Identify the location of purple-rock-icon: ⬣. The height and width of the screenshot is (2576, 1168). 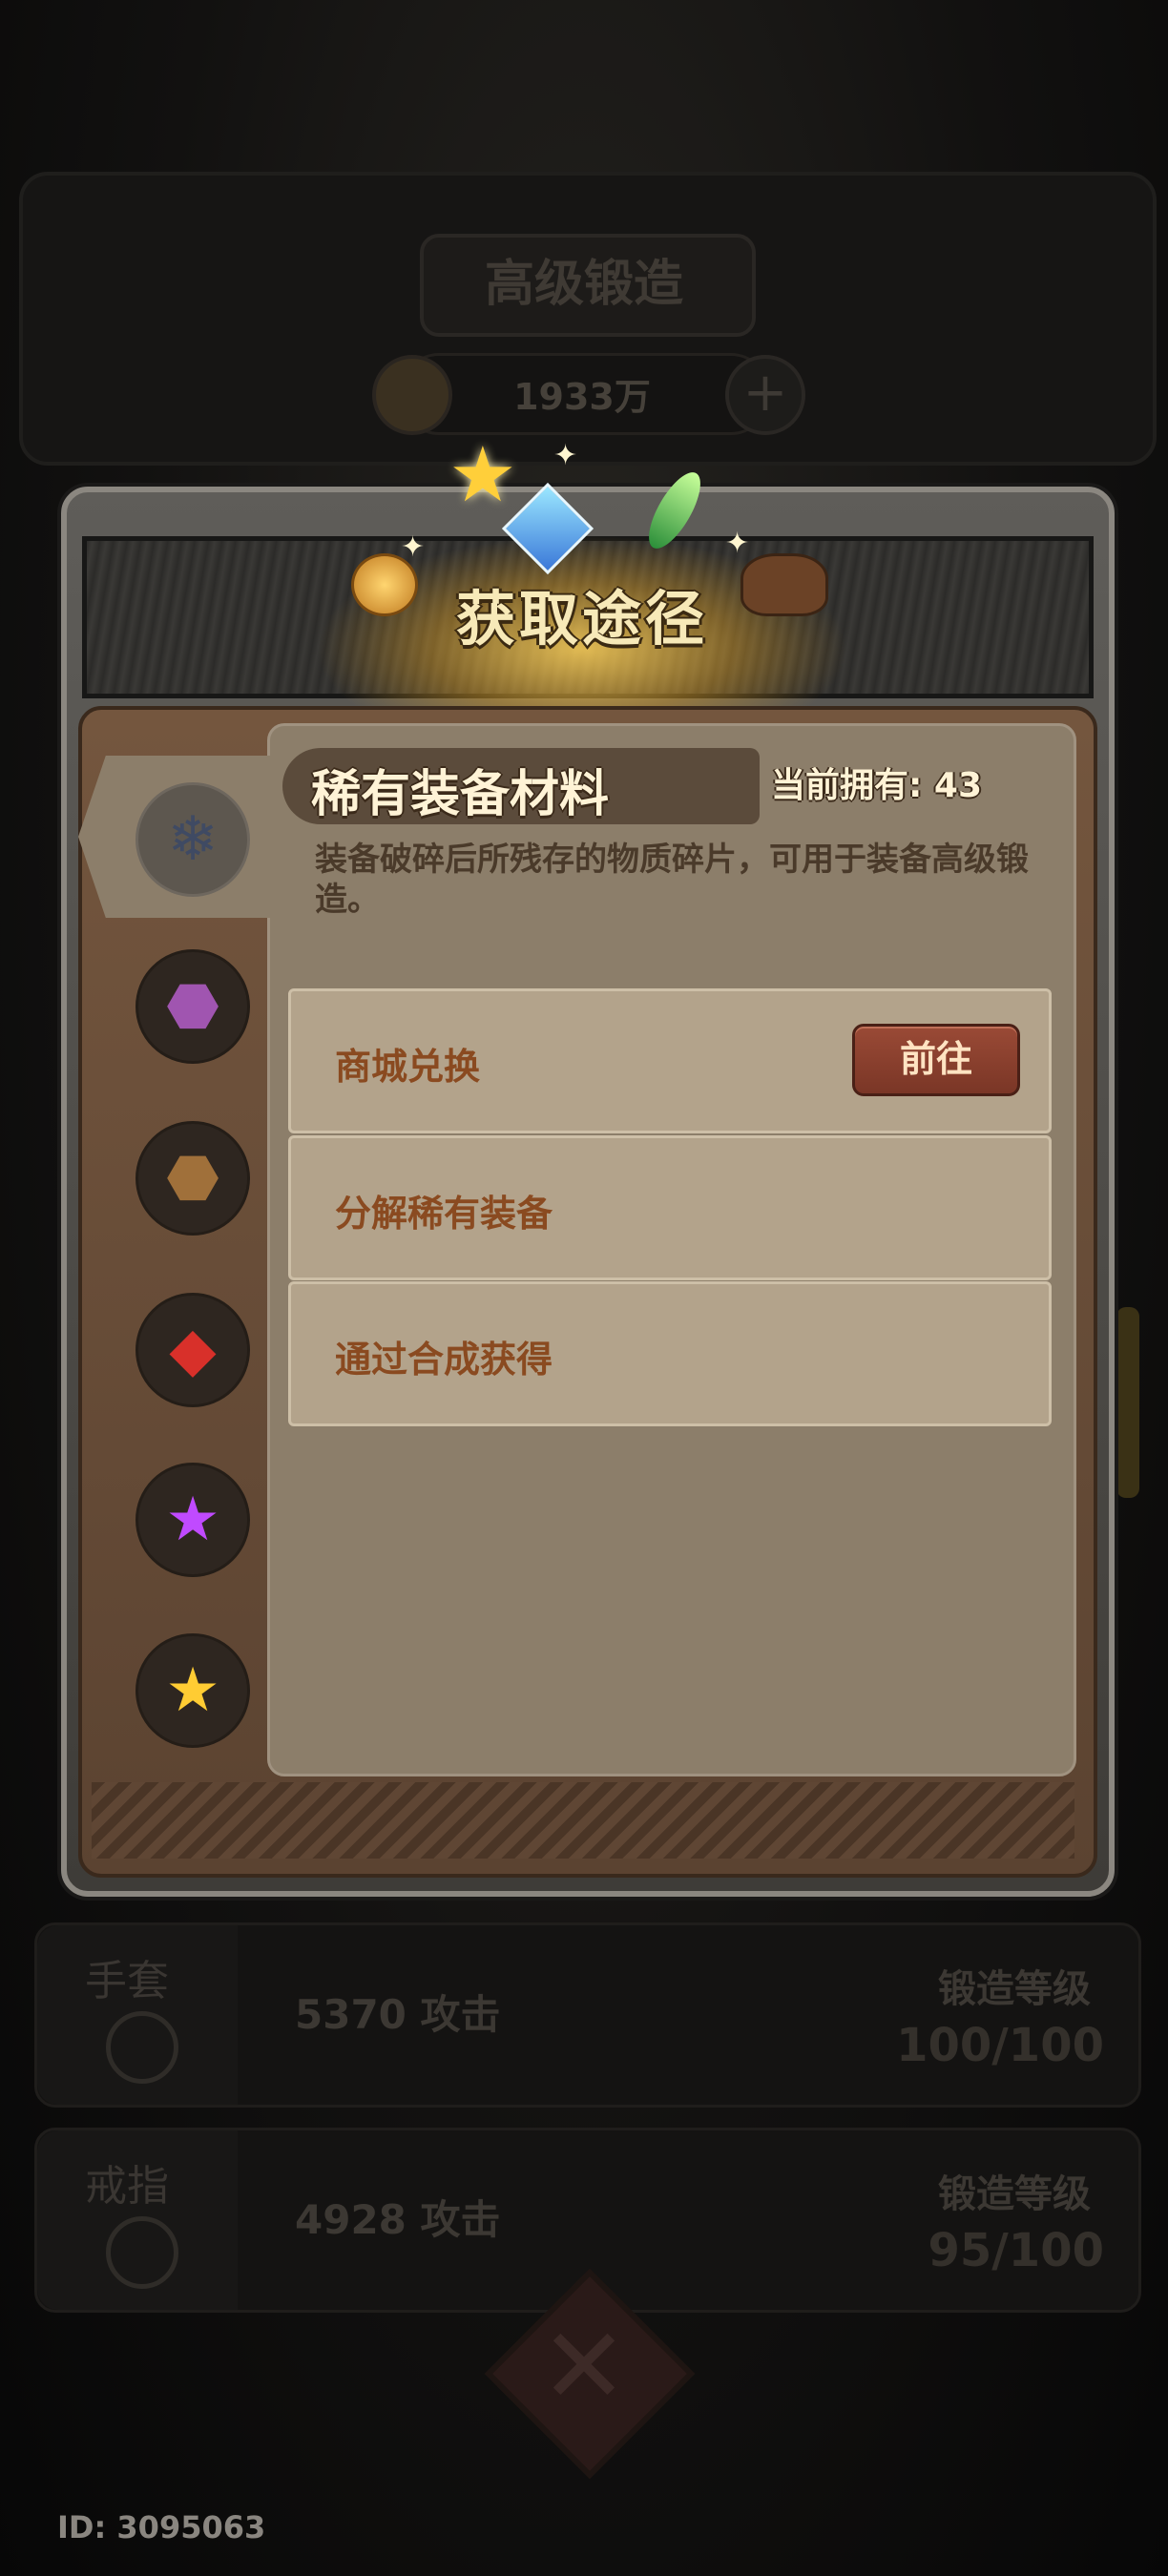
(192, 1006).